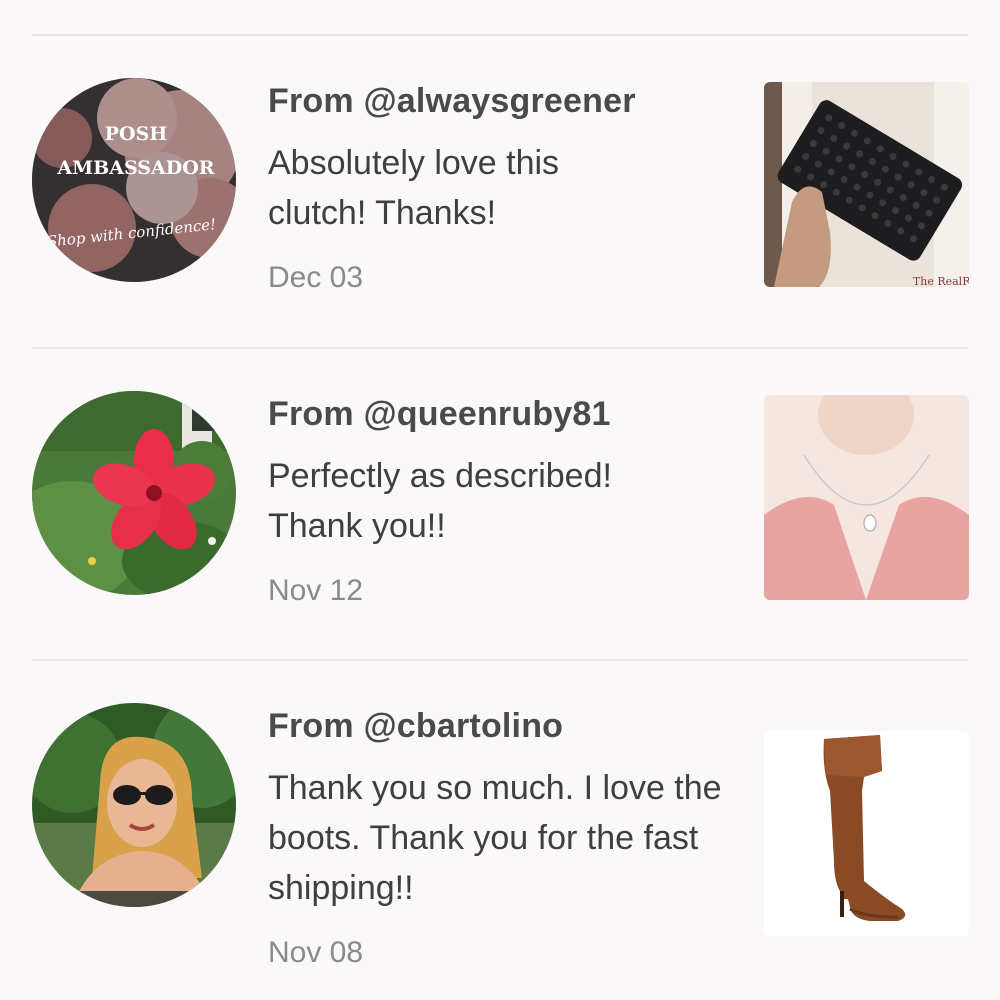  I want to click on item-thumbnail: The RealReal, so click(866, 184).